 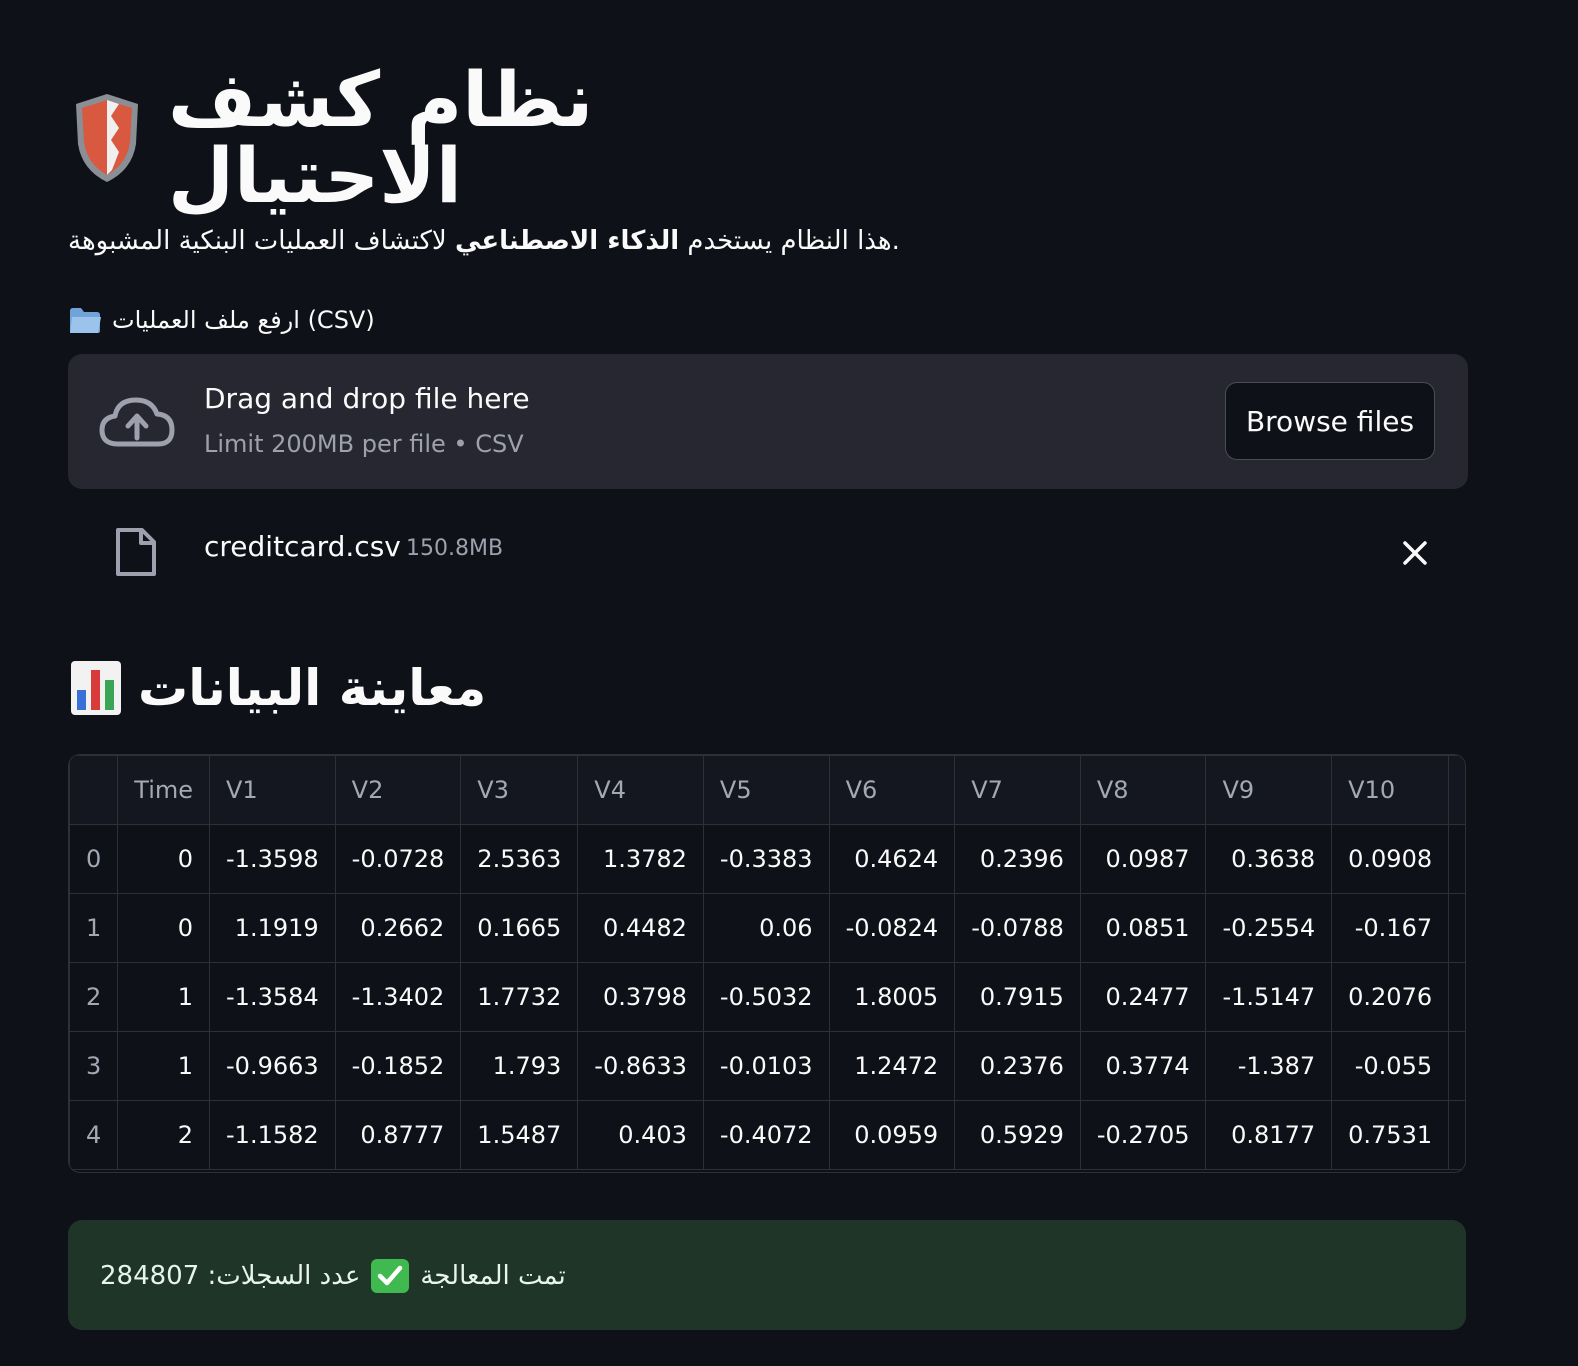 What do you see at coordinates (398, 790) in the screenshot?
I see `column-header-v2: V2` at bounding box center [398, 790].